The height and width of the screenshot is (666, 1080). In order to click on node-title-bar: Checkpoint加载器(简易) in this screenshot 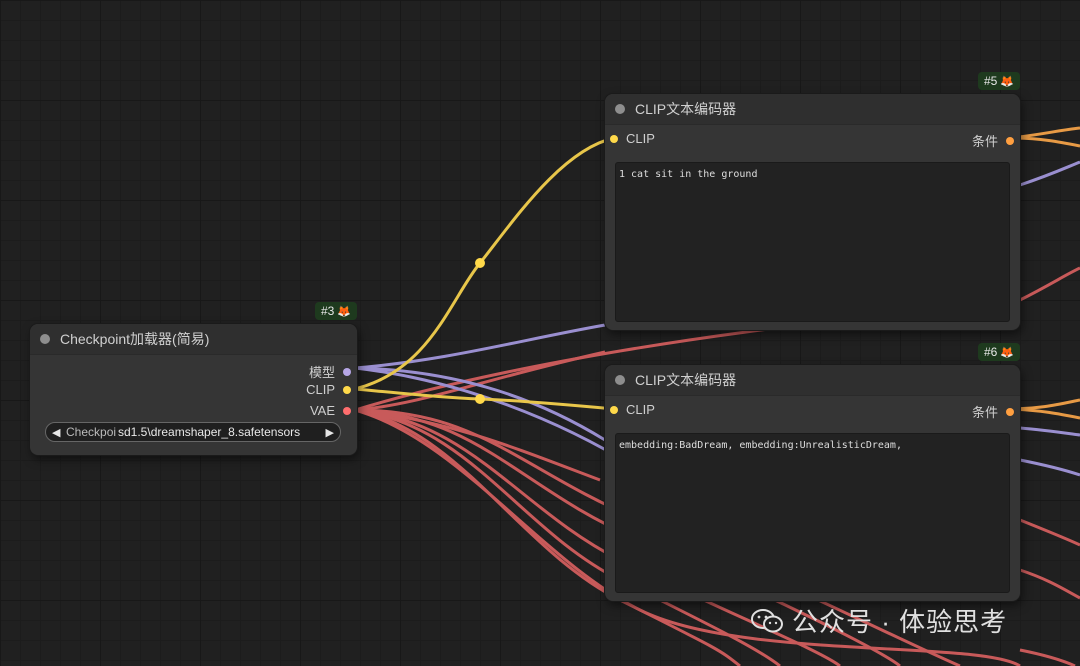, I will do `click(193, 339)`.